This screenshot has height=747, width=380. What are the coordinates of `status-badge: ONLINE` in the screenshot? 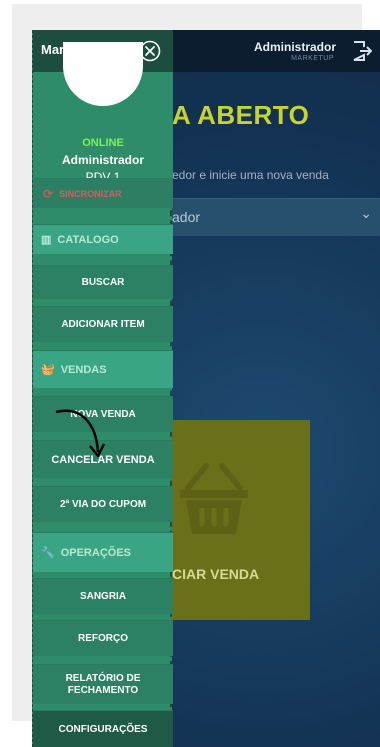 It's located at (103, 143).